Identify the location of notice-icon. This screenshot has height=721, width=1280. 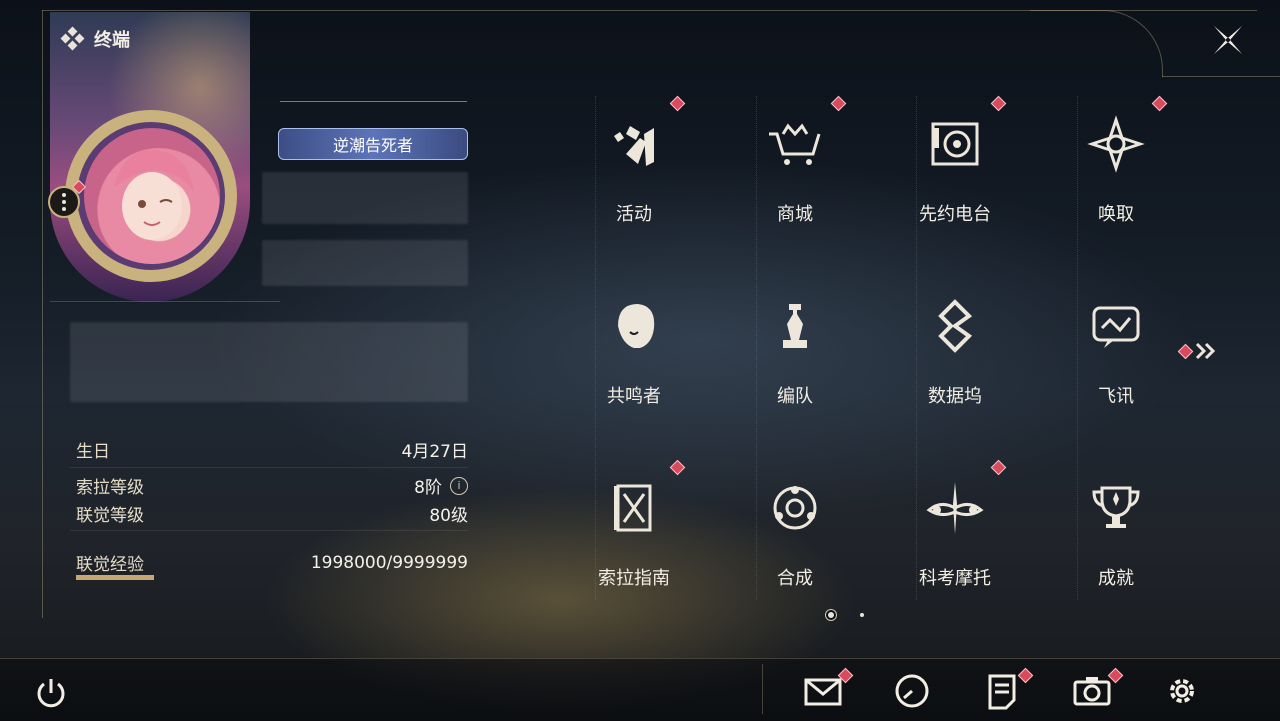
(1002, 692).